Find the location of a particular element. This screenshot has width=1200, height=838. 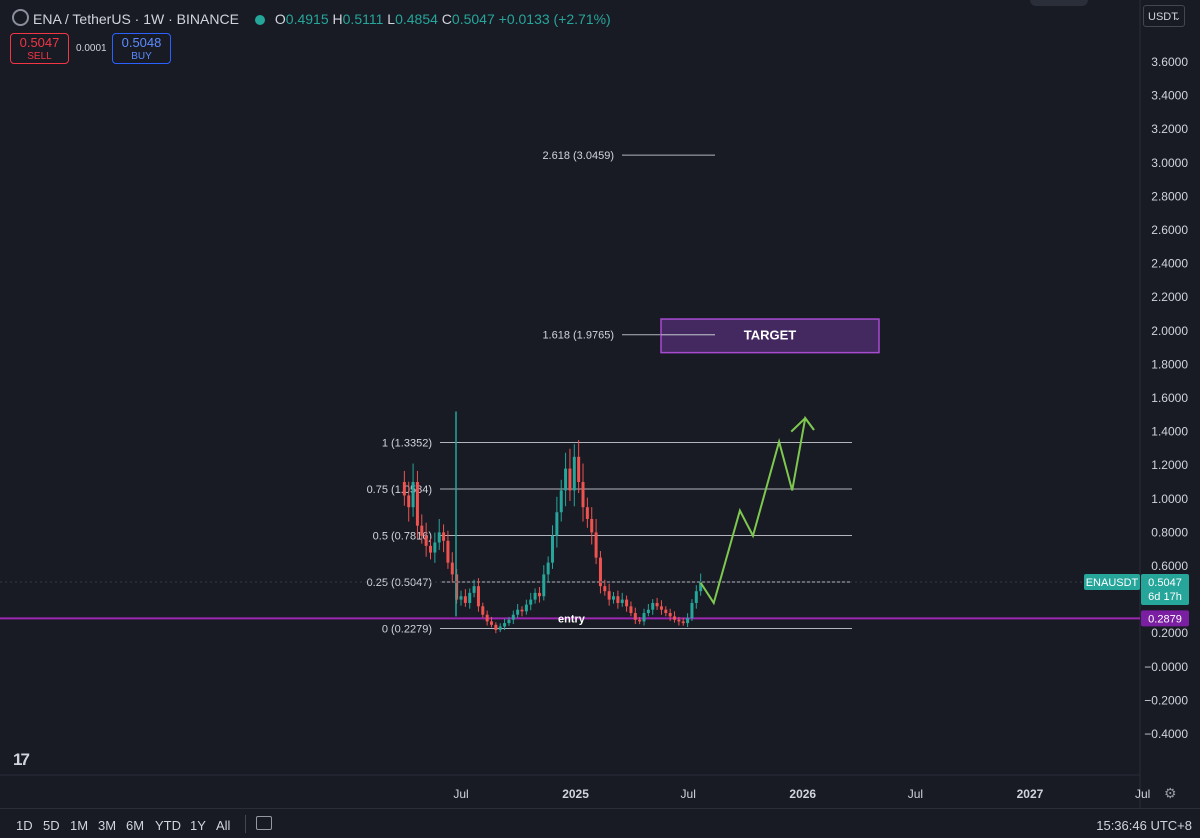

spread-value: 0.0001 is located at coordinates (91, 48).